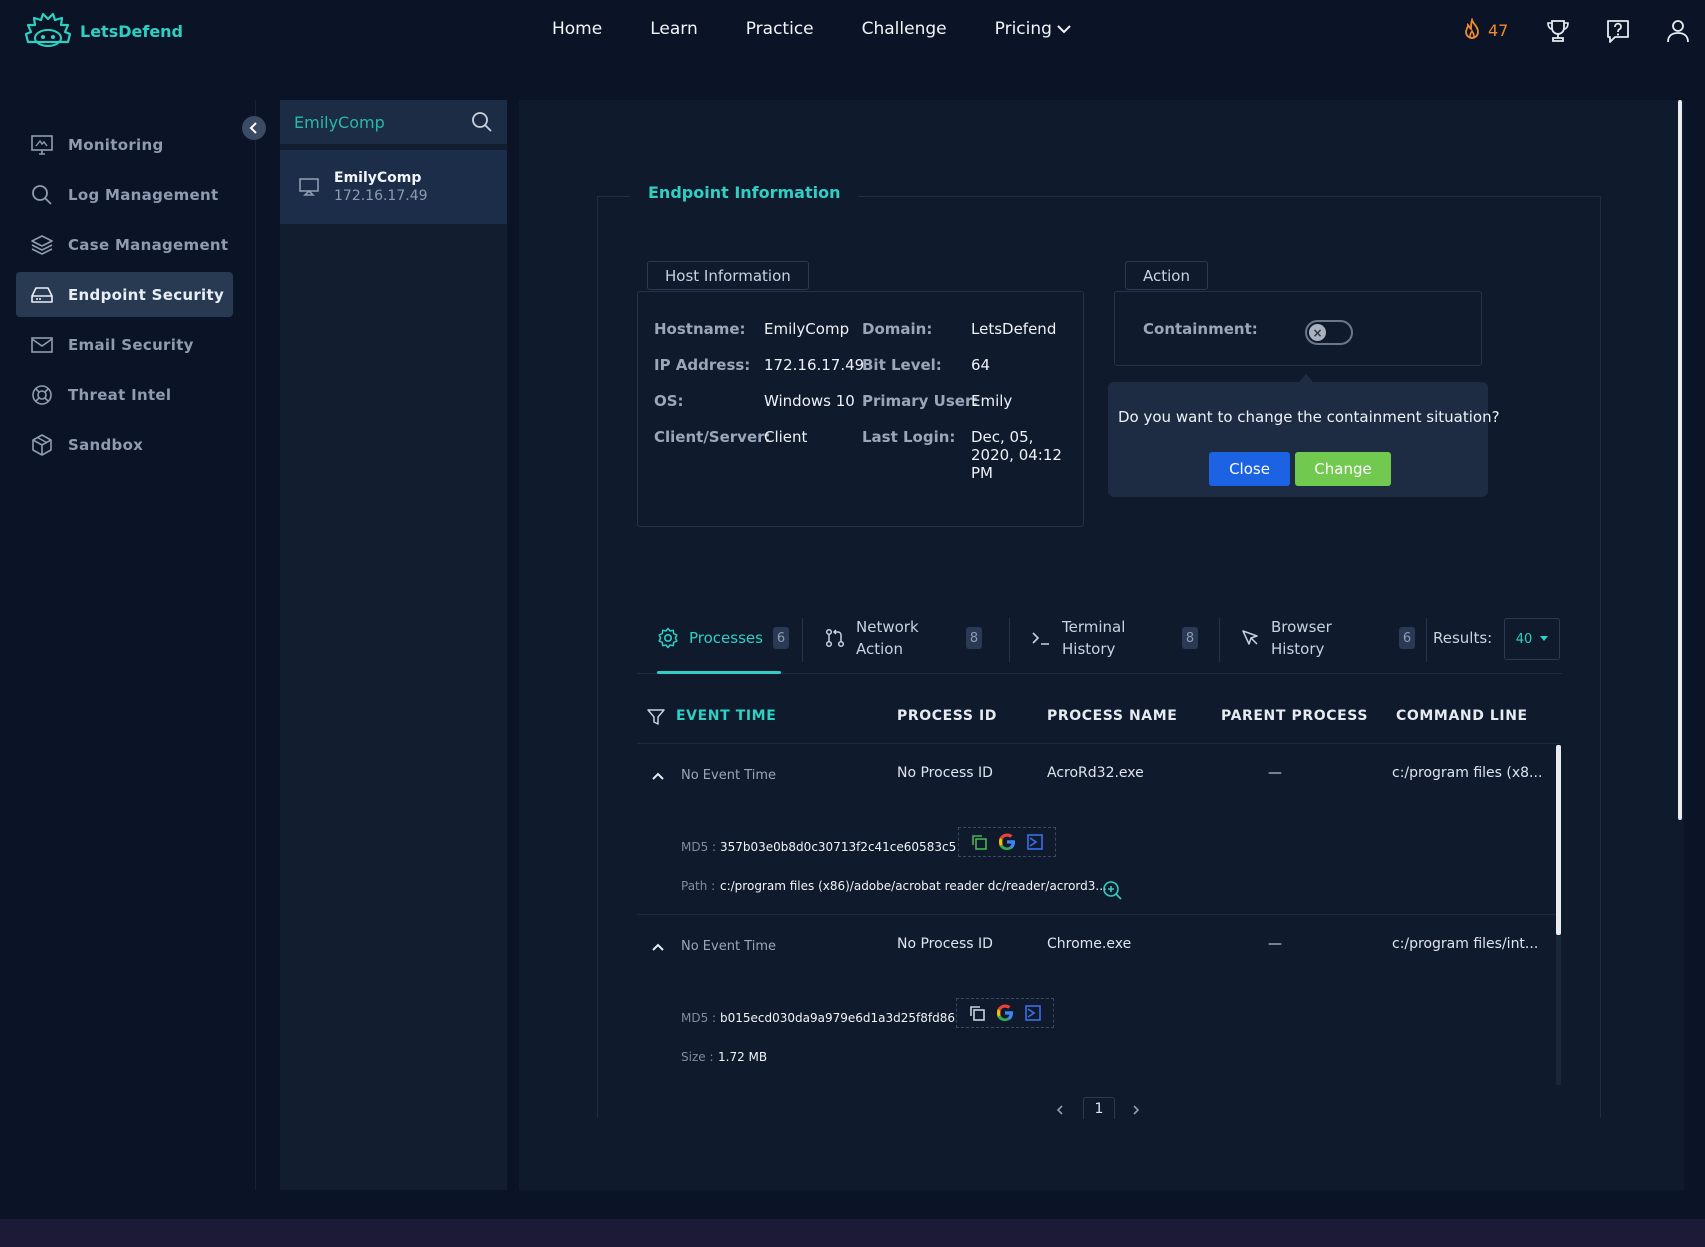  Describe the element at coordinates (1089, 649) in the screenshot. I see `tab-terminal-history-label-line2: History` at that location.